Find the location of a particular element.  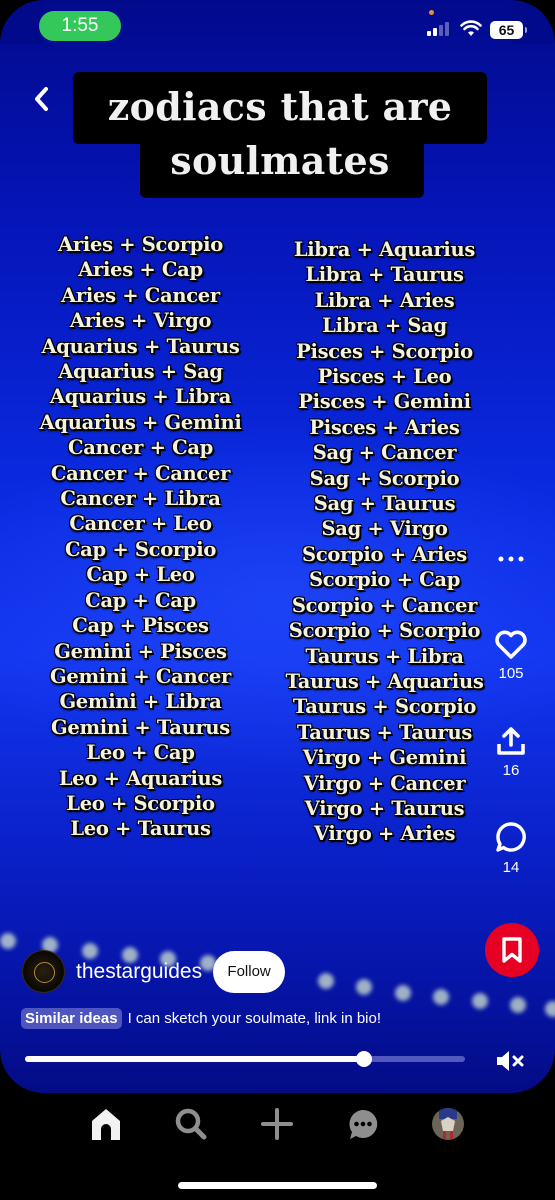

heart-icon is located at coordinates (511, 644).